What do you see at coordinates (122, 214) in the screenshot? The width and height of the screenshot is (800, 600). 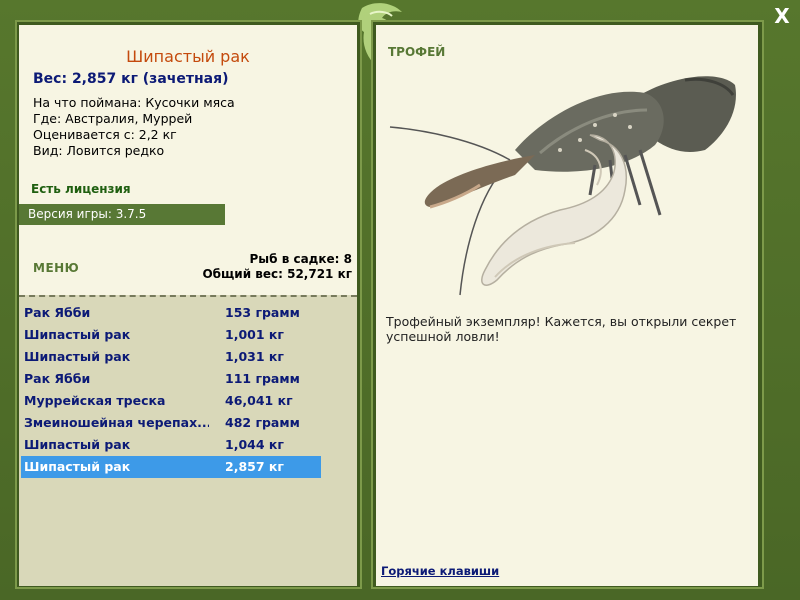 I see `game-version: Версия игры: 3.7.5` at bounding box center [122, 214].